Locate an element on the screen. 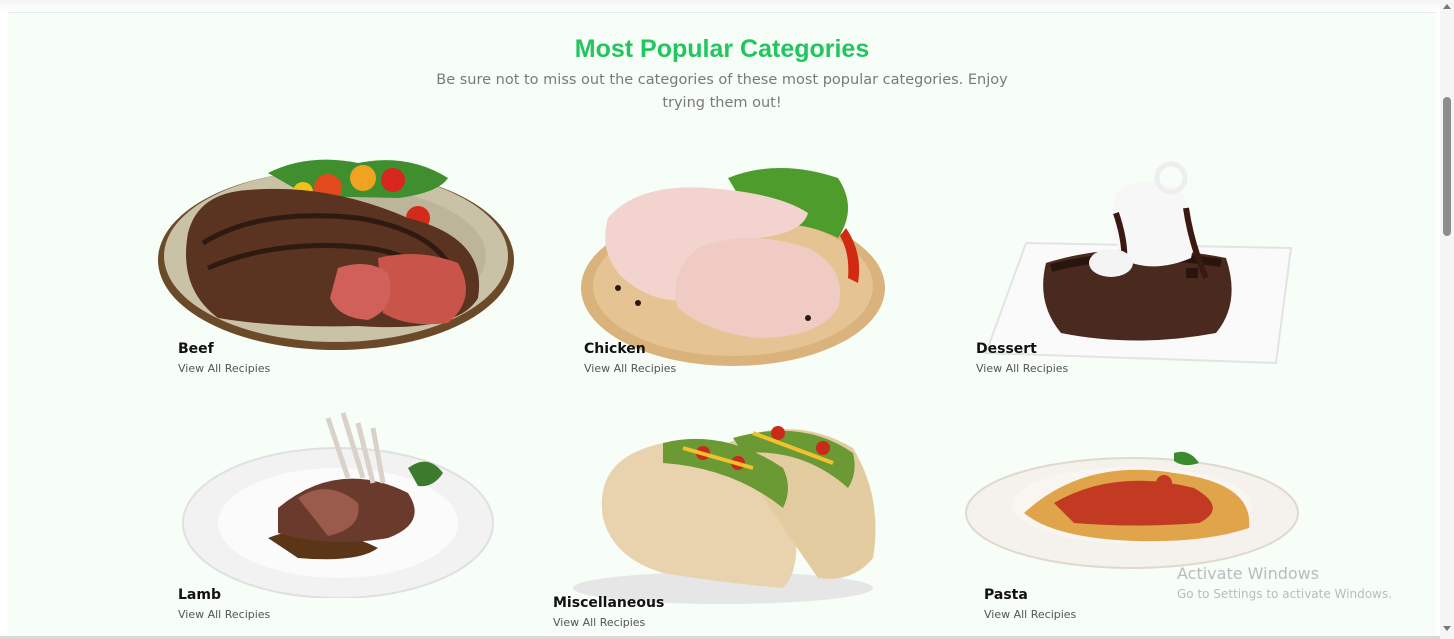  watermark-line1: Activate Windows is located at coordinates (1248, 573).